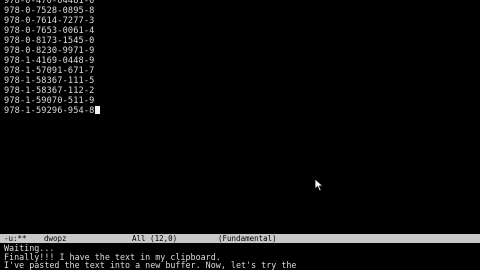  What do you see at coordinates (15, 238) in the screenshot?
I see `mode-line-status: -u:**` at bounding box center [15, 238].